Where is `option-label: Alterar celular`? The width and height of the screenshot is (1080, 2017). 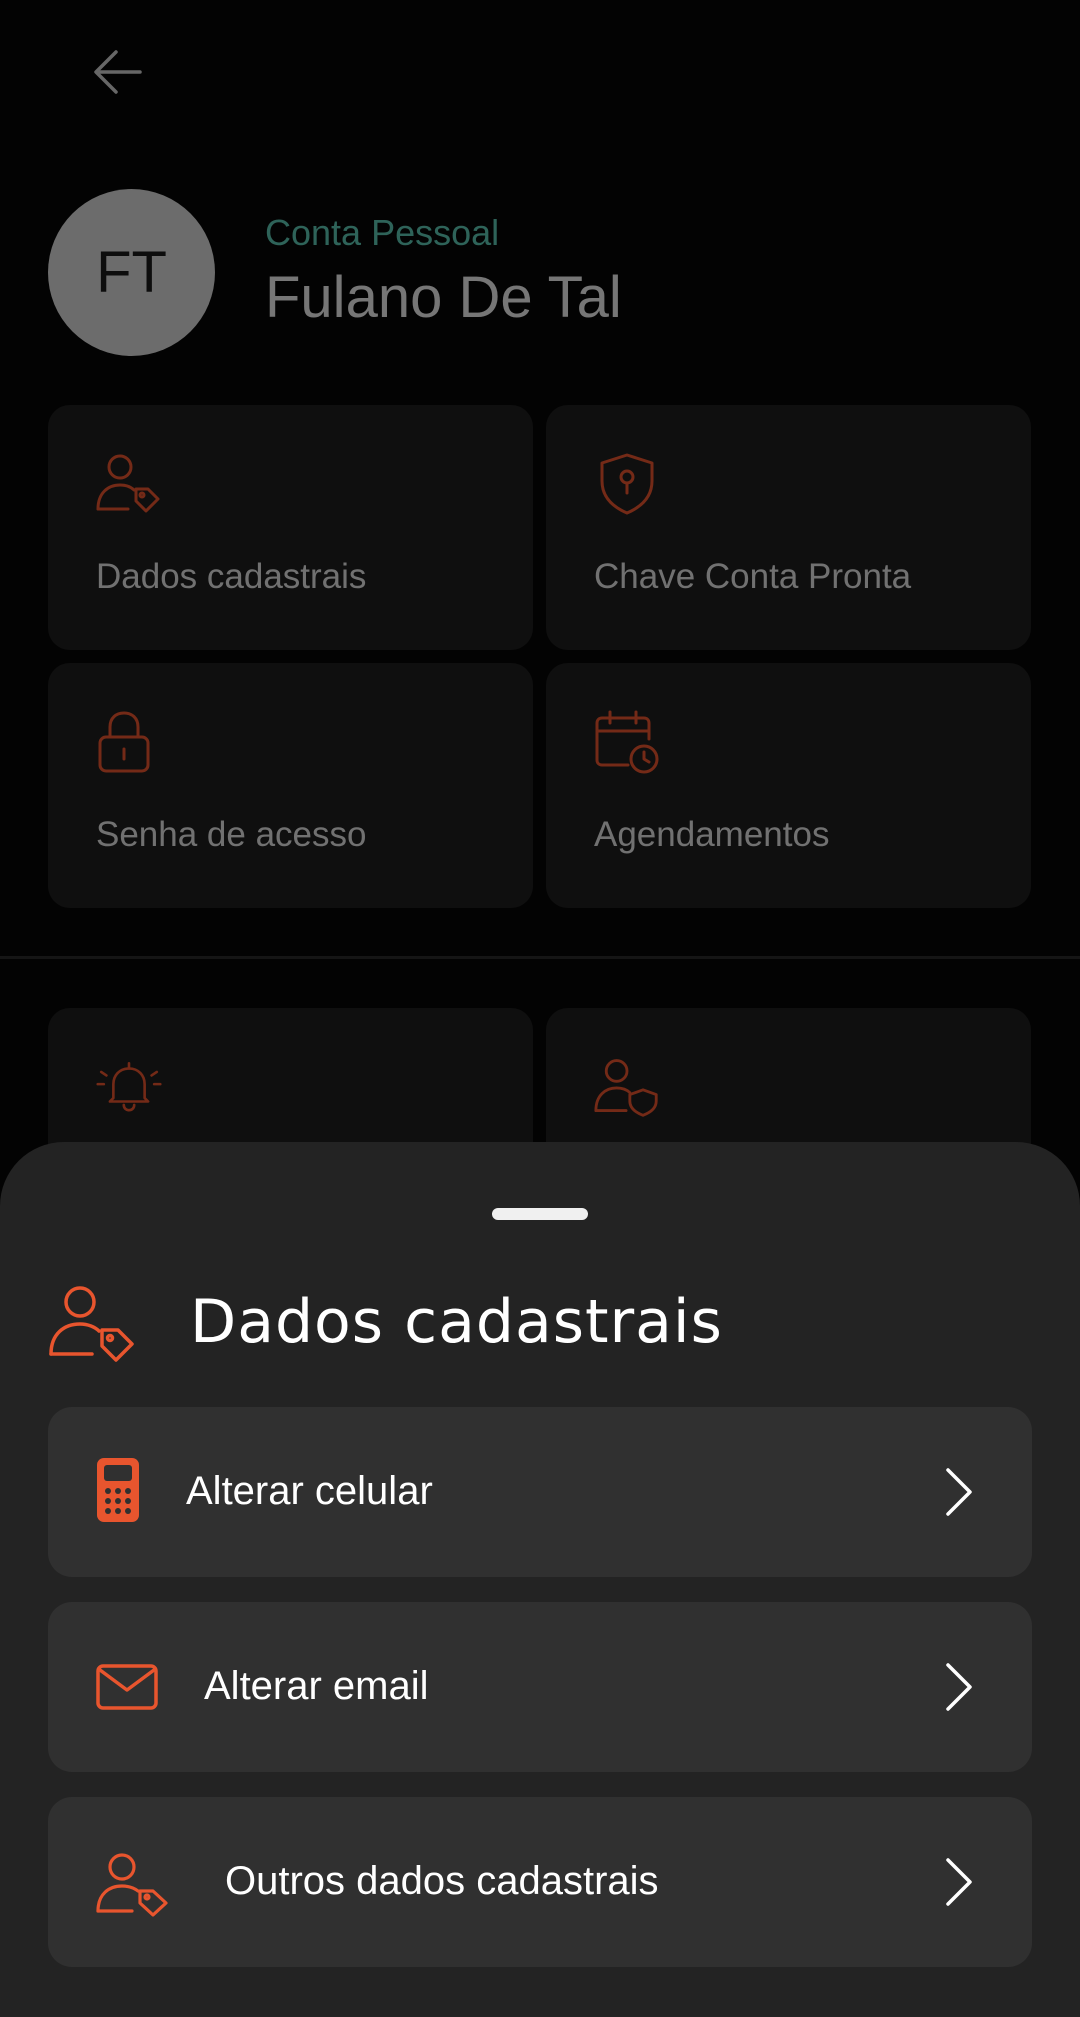 option-label: Alterar celular is located at coordinates (309, 1491).